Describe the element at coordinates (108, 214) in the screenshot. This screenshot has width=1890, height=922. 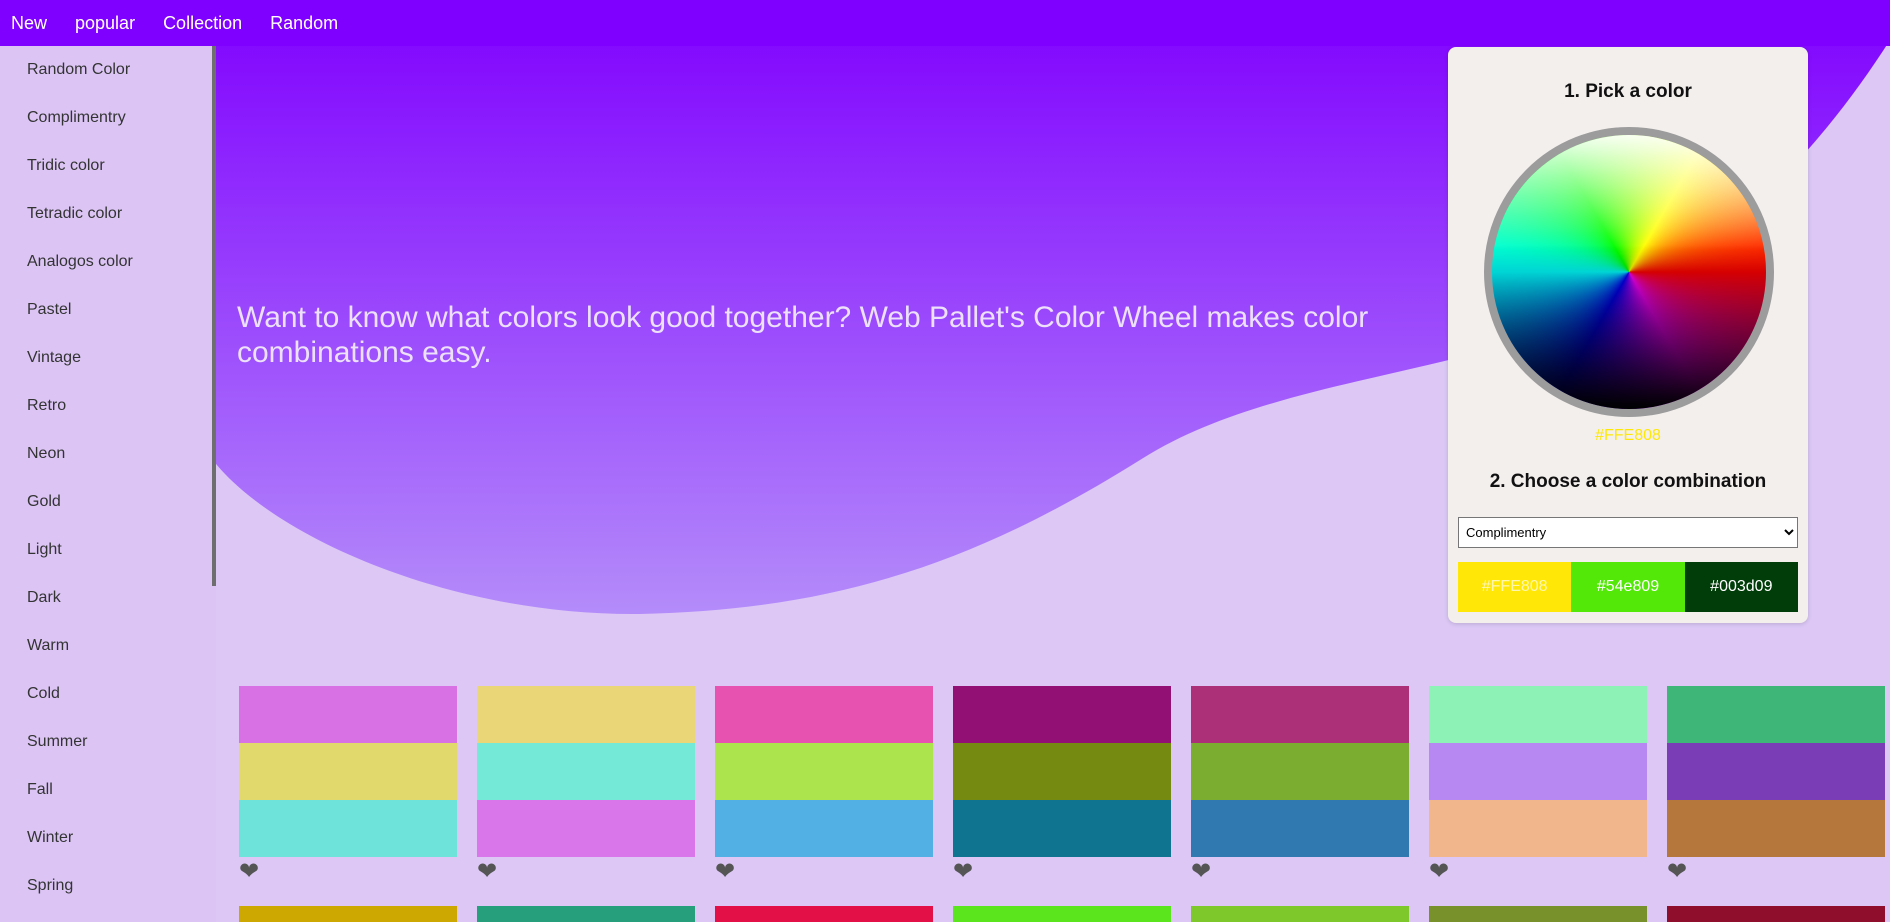
I see `sidebar-item-tetradic: Tetradic color` at that location.